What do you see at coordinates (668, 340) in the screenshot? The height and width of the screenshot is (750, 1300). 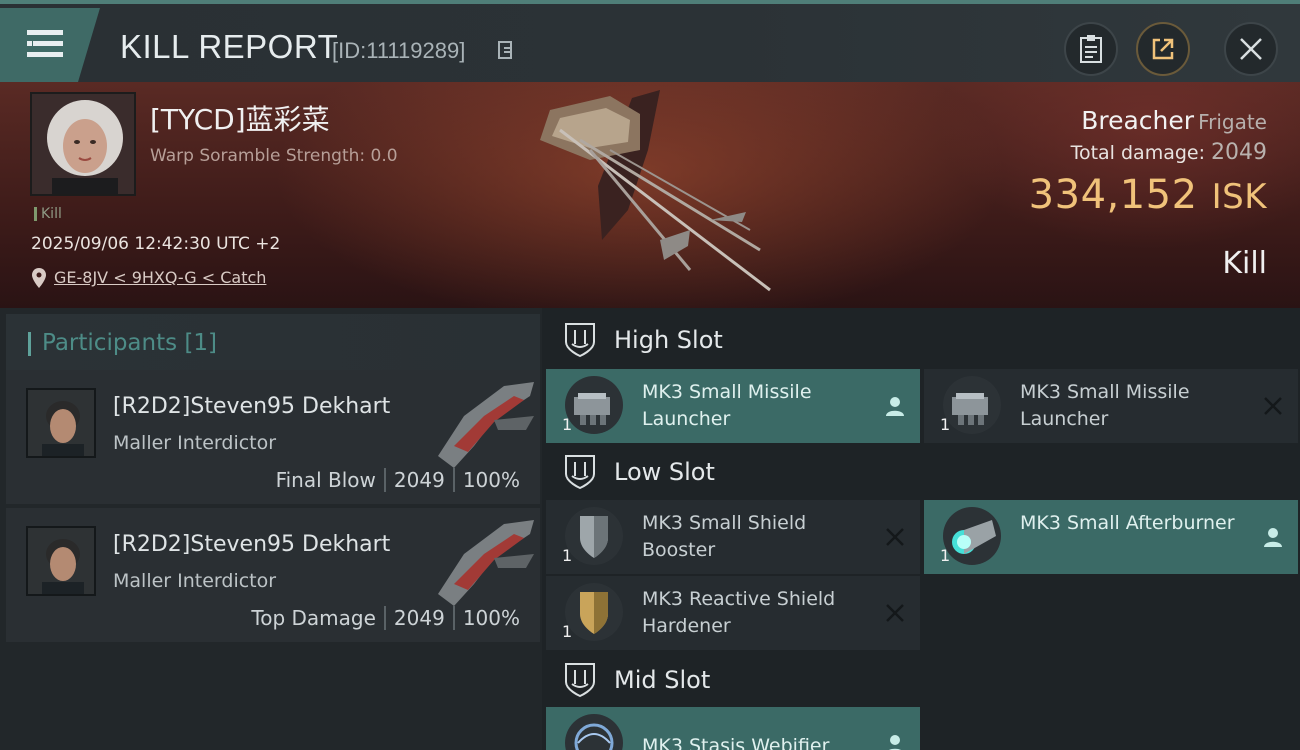 I see `slot-label: High Slot` at bounding box center [668, 340].